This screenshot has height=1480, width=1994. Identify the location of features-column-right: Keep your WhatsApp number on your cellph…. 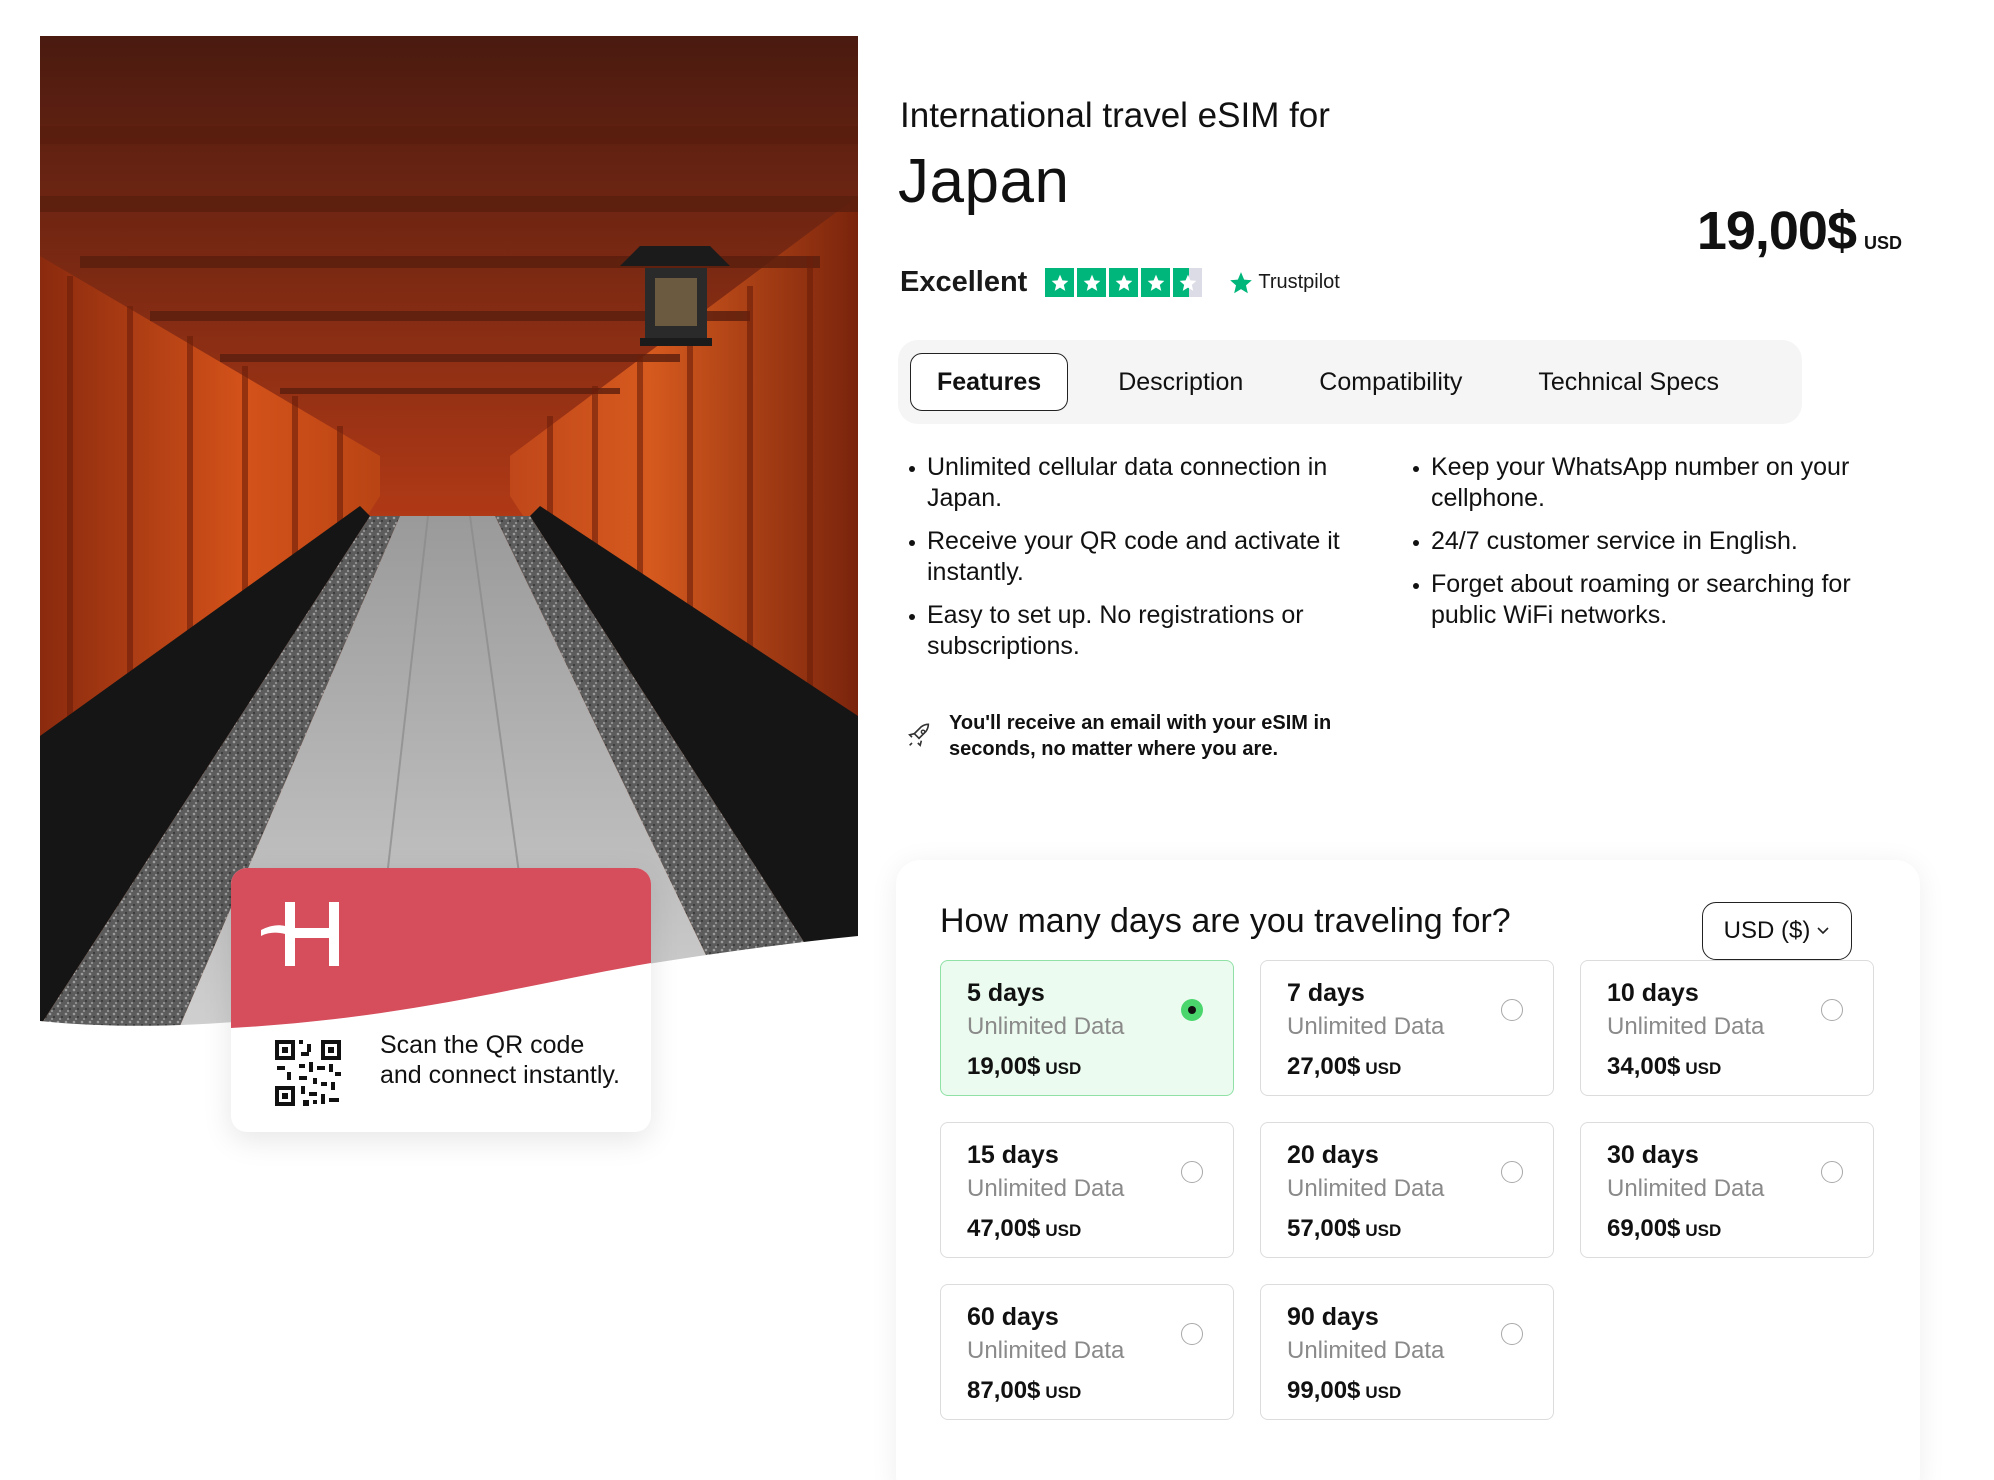
(1649, 563).